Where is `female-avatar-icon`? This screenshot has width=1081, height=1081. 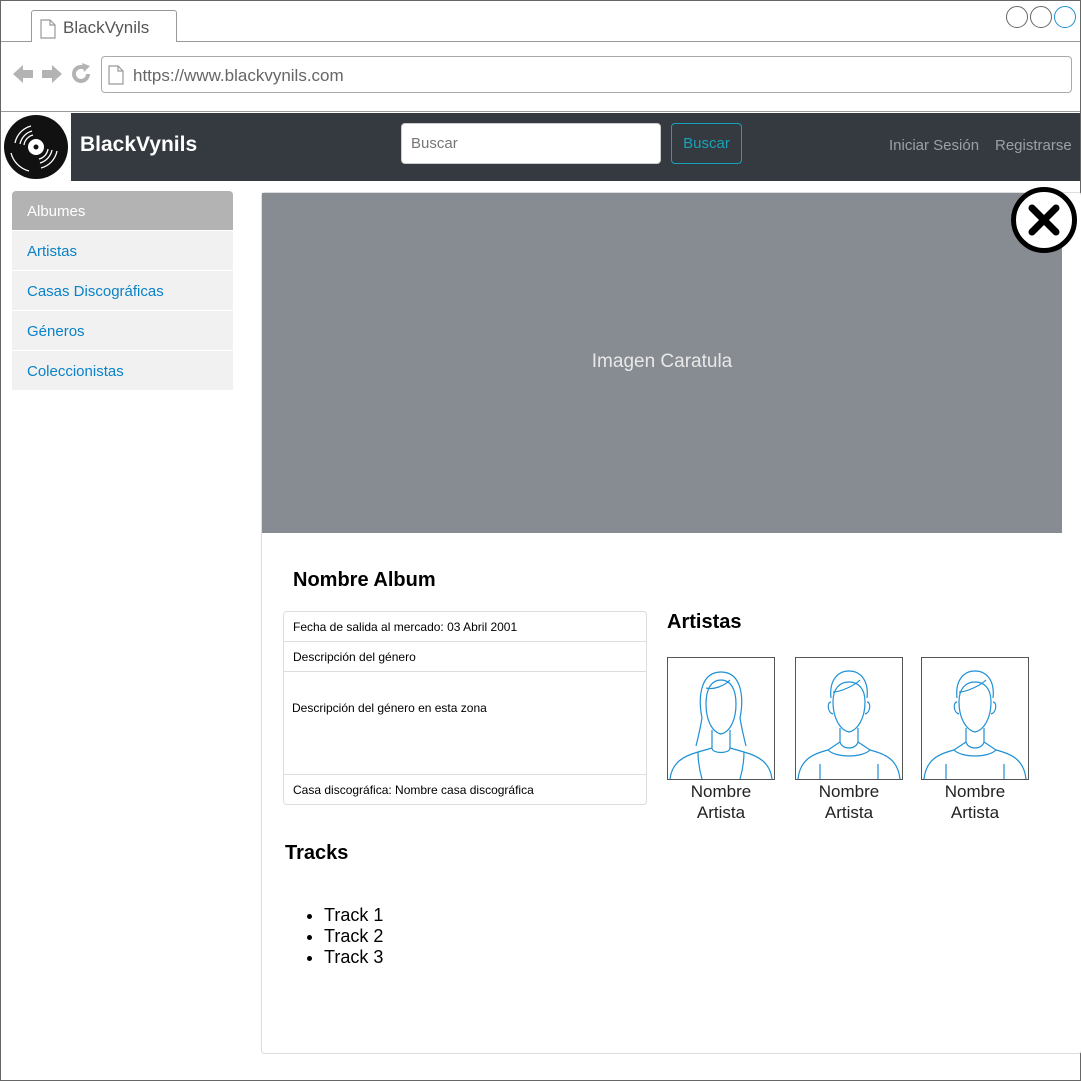 female-avatar-icon is located at coordinates (721, 725).